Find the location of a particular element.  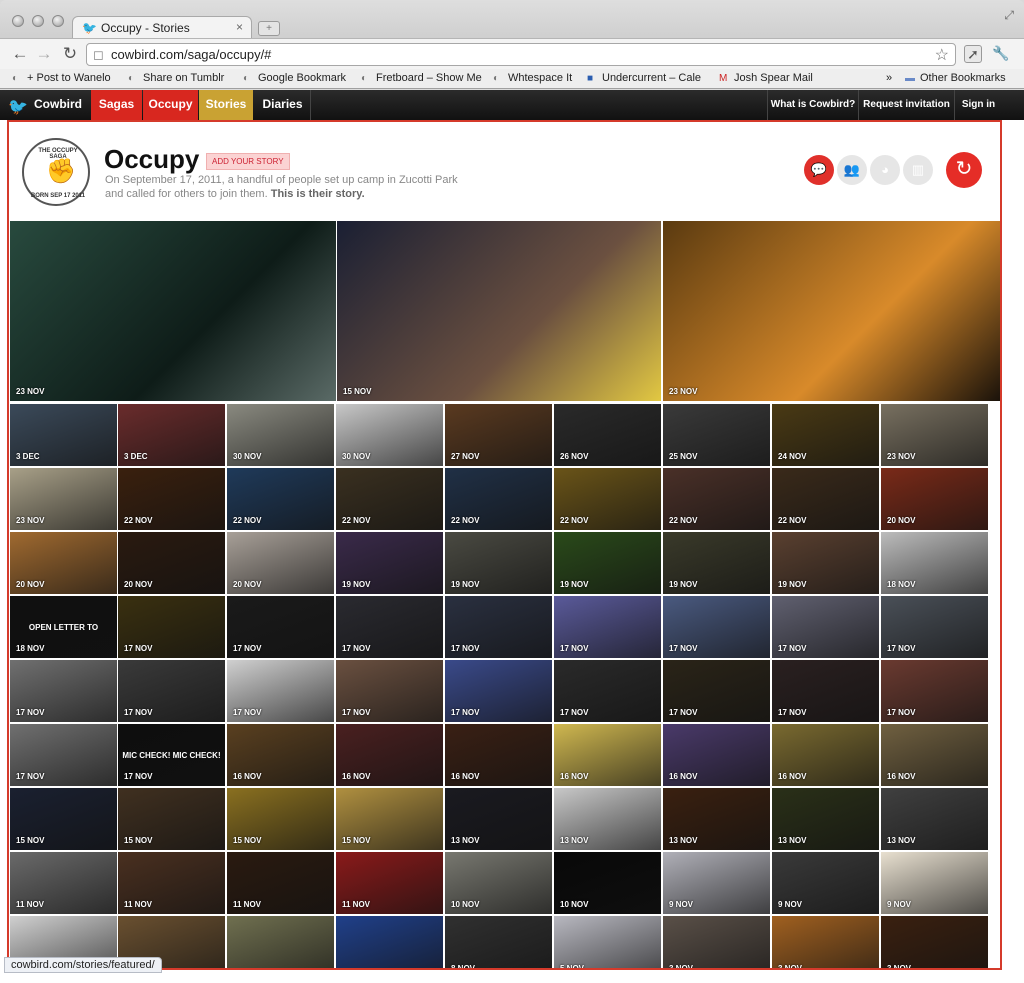

nav-diaries: Diaries is located at coordinates (283, 105).